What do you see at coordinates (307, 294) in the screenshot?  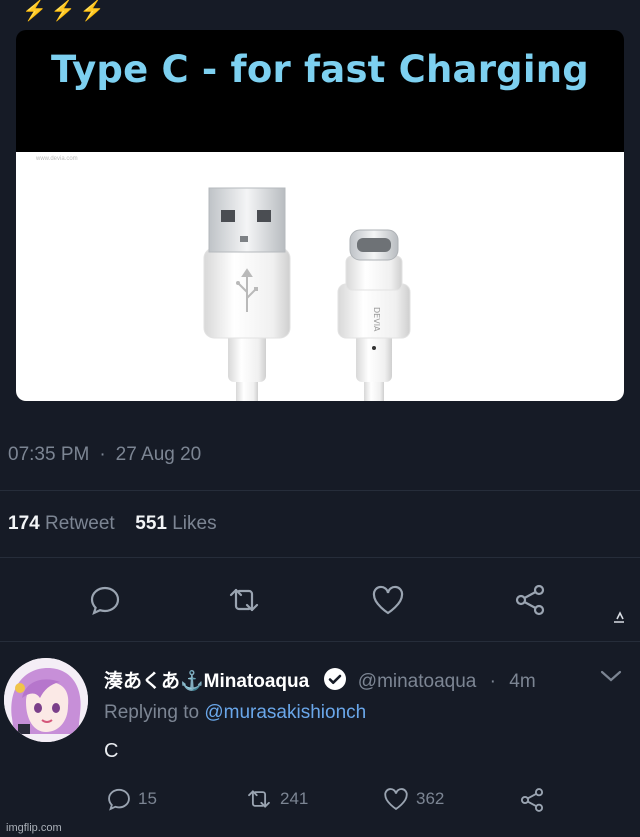 I see `usb-cables-illustration: DEVIA` at bounding box center [307, 294].